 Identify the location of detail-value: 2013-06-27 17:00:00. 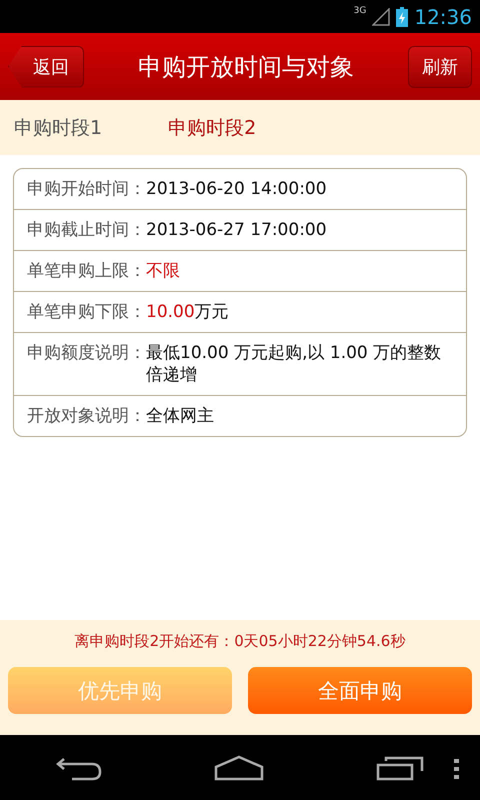
(236, 230).